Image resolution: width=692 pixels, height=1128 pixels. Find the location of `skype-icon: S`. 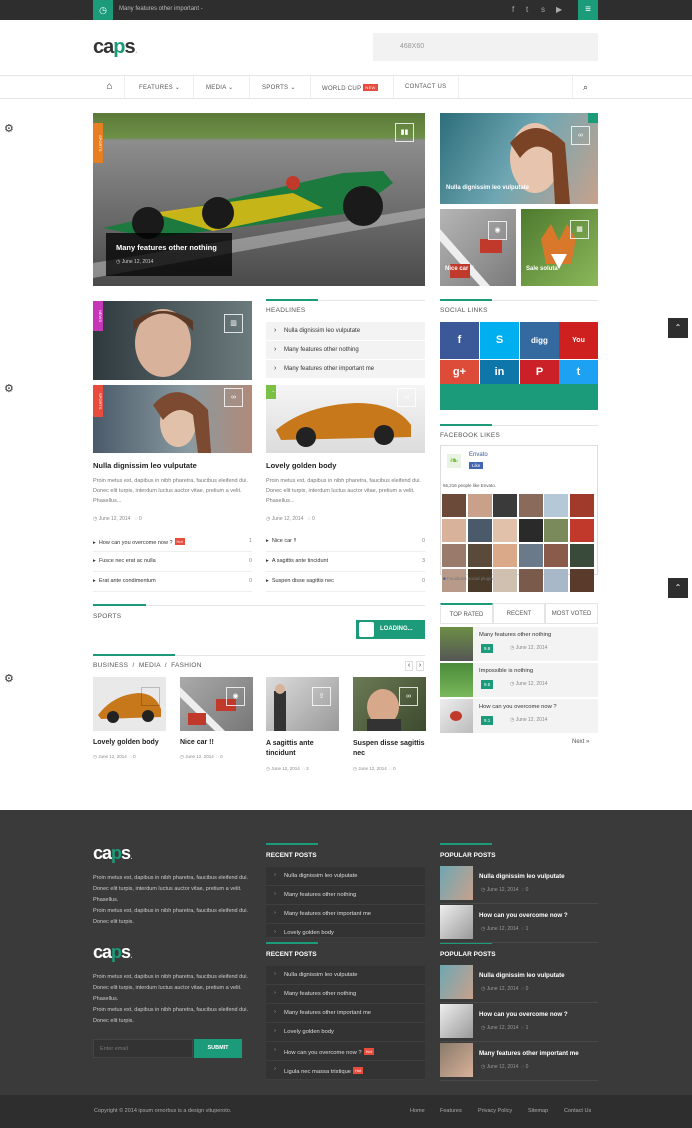

skype-icon: S is located at coordinates (499, 340).